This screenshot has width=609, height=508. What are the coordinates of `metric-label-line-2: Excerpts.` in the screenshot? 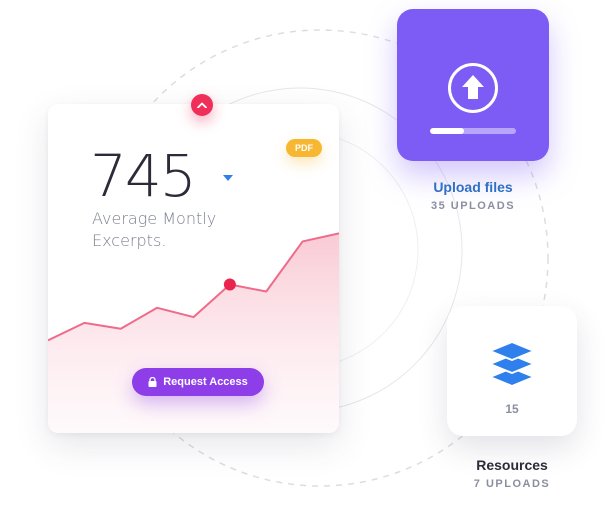 It's located at (129, 240).